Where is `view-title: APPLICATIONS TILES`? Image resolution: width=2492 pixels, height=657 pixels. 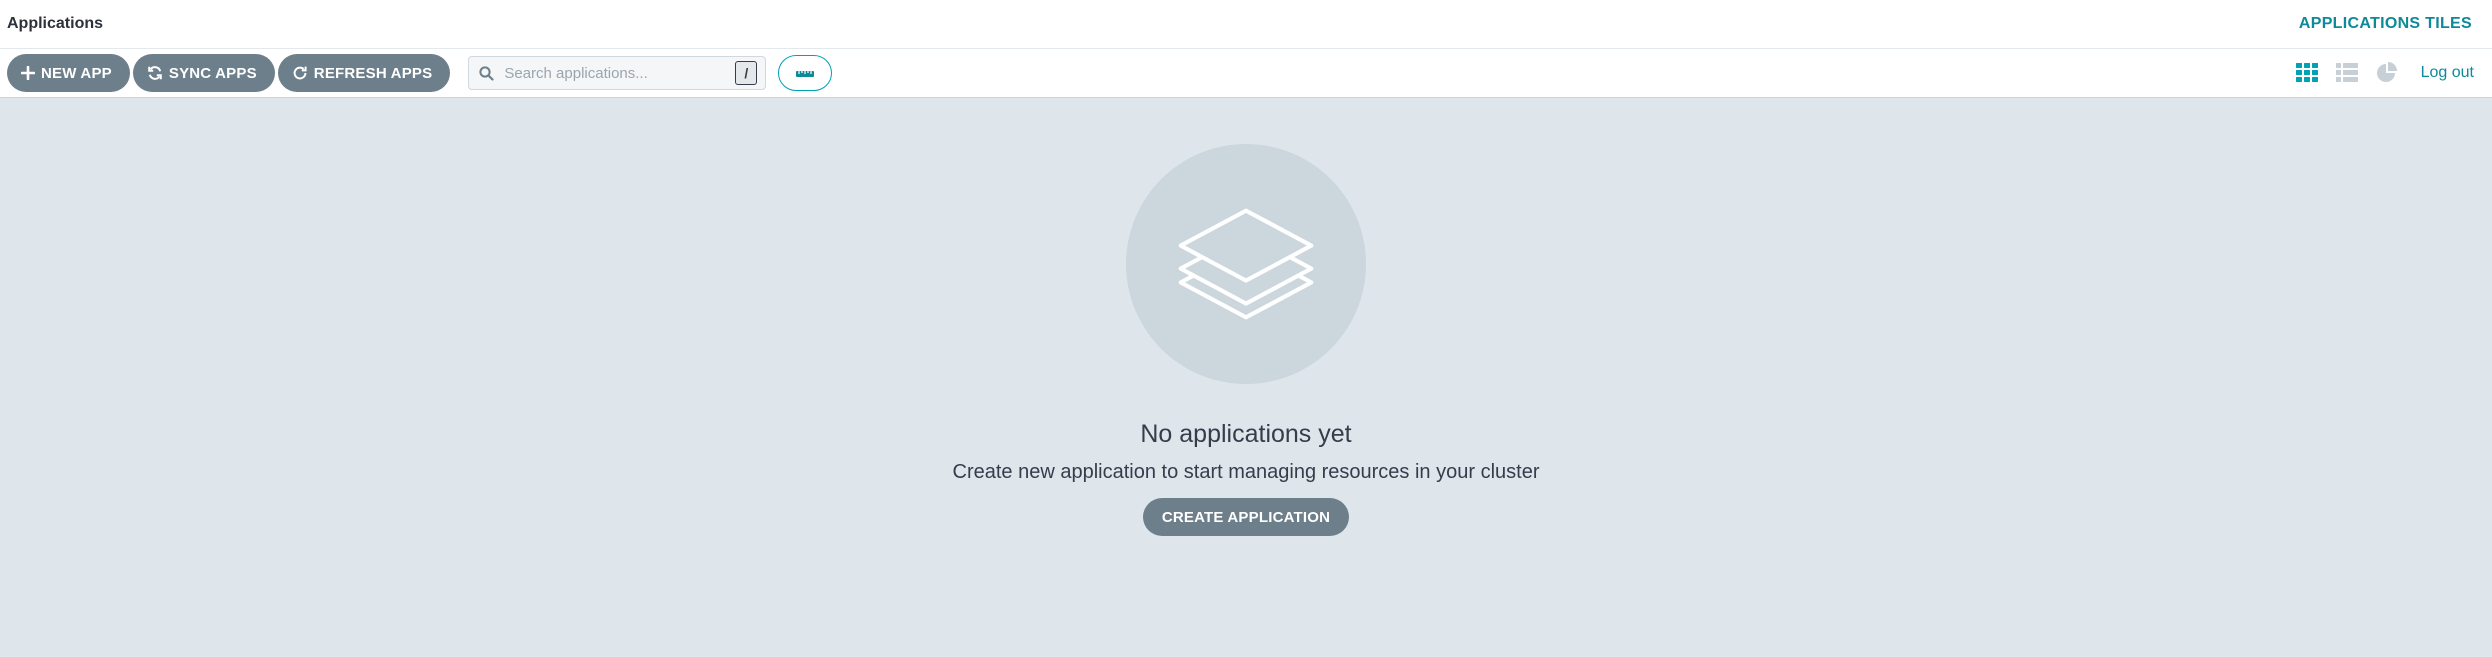 view-title: APPLICATIONS TILES is located at coordinates (2385, 23).